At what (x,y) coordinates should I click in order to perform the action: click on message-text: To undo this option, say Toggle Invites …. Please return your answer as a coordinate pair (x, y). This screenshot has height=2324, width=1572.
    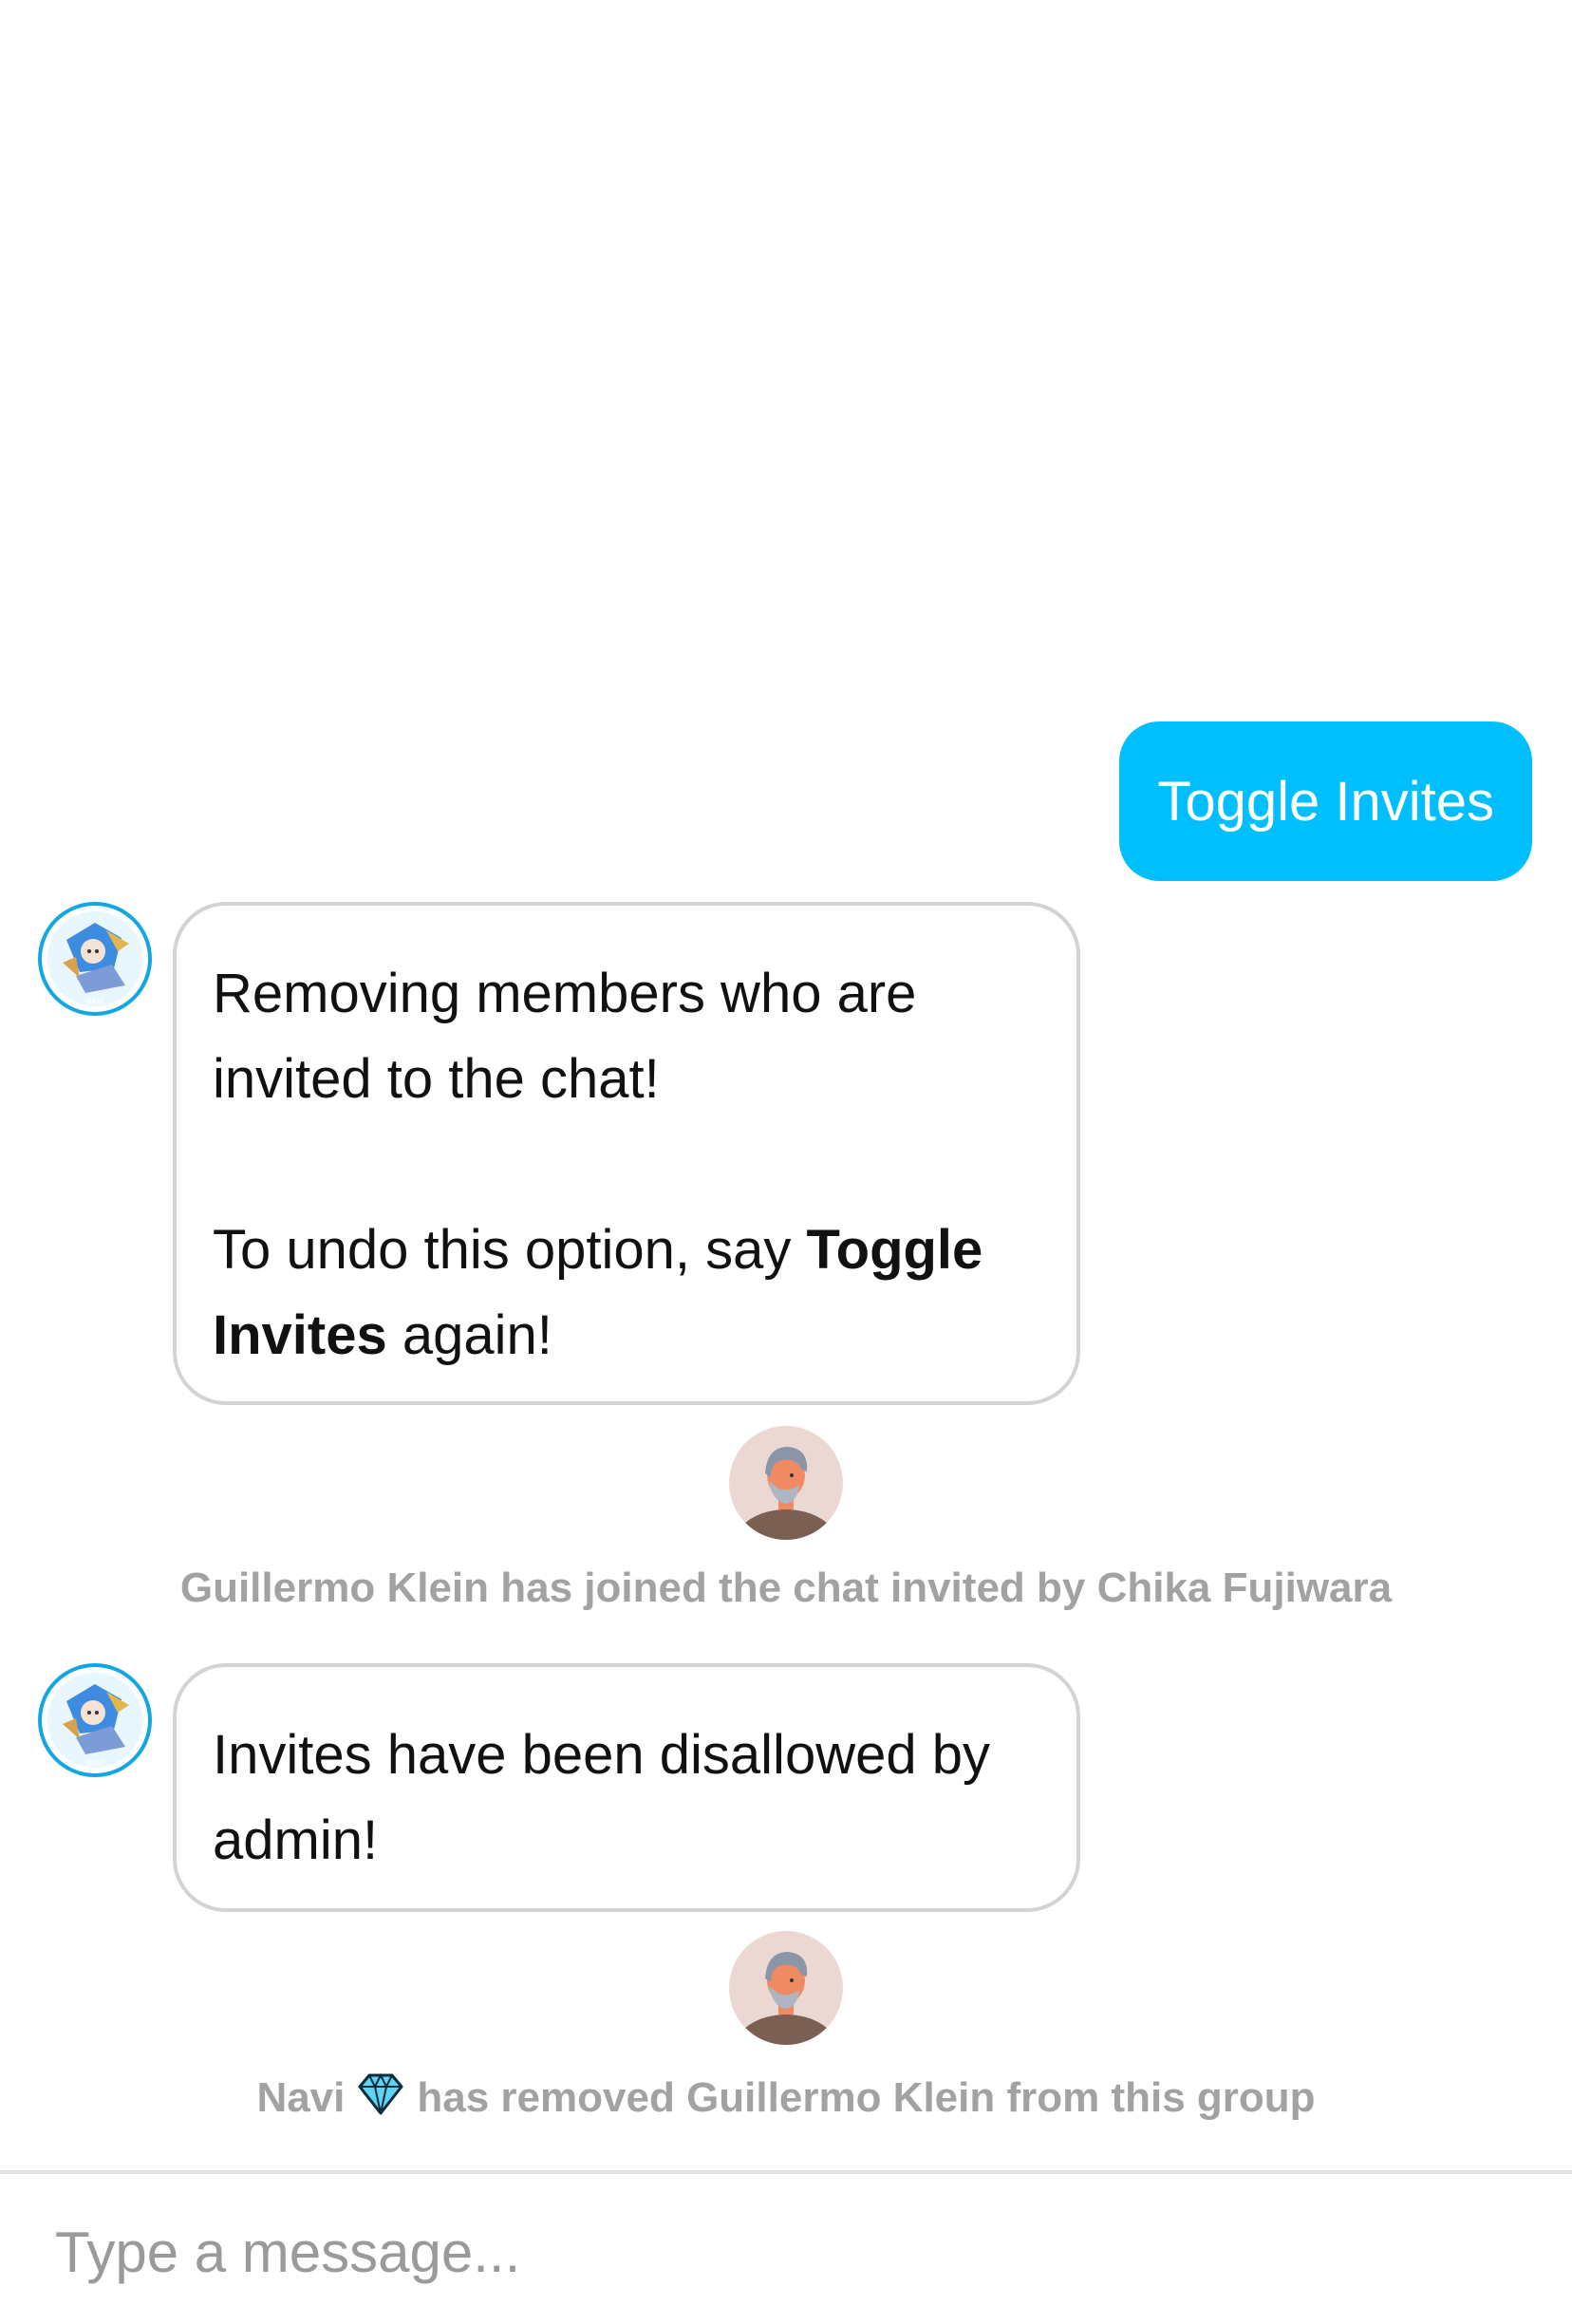
    Looking at the image, I should click on (598, 1292).